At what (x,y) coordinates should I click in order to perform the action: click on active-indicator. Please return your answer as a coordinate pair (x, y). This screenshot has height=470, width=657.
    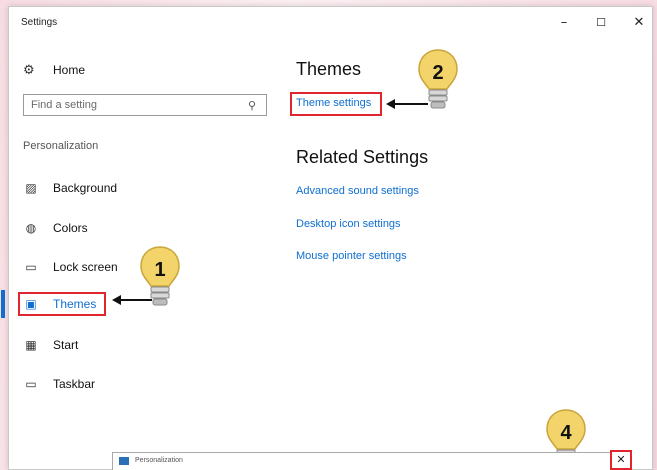
    Looking at the image, I should click on (3, 304).